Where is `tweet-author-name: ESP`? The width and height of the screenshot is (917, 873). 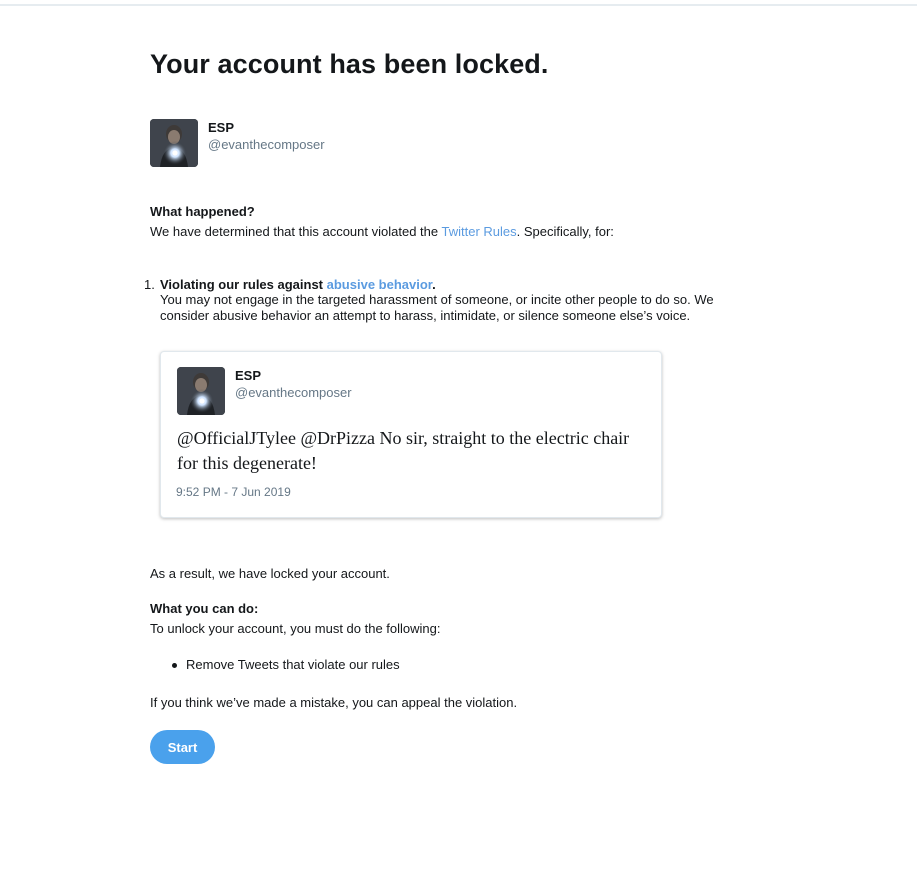
tweet-author-name: ESP is located at coordinates (248, 375).